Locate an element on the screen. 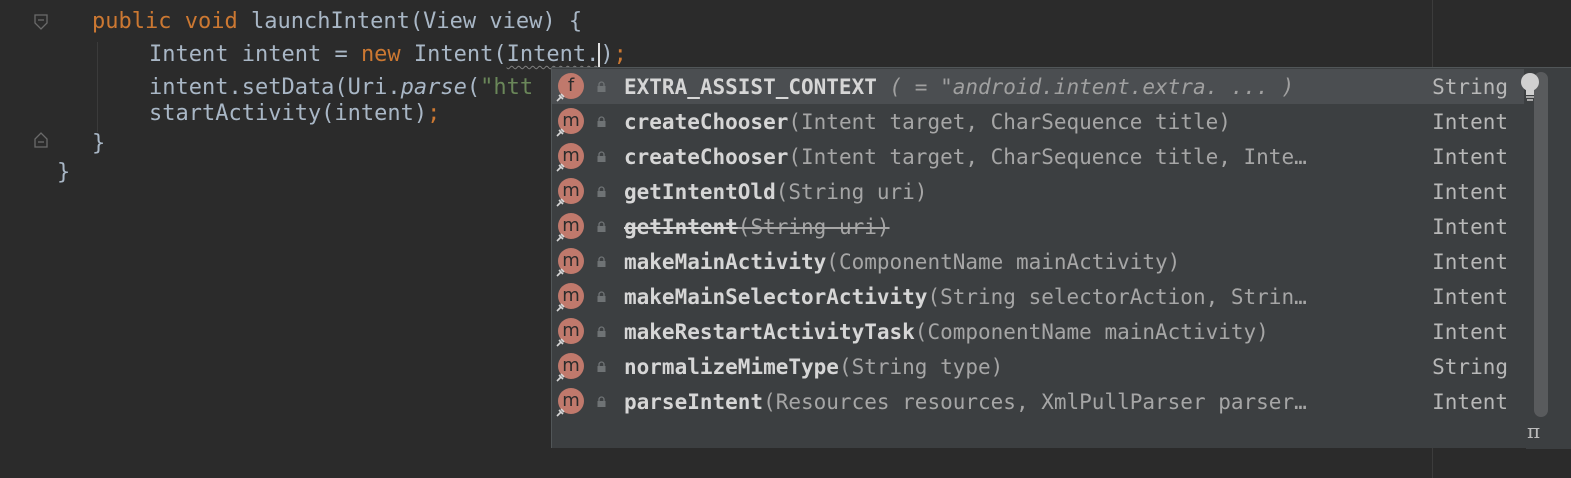 This screenshot has height=478, width=1571. badge-letter: f is located at coordinates (571, 85).